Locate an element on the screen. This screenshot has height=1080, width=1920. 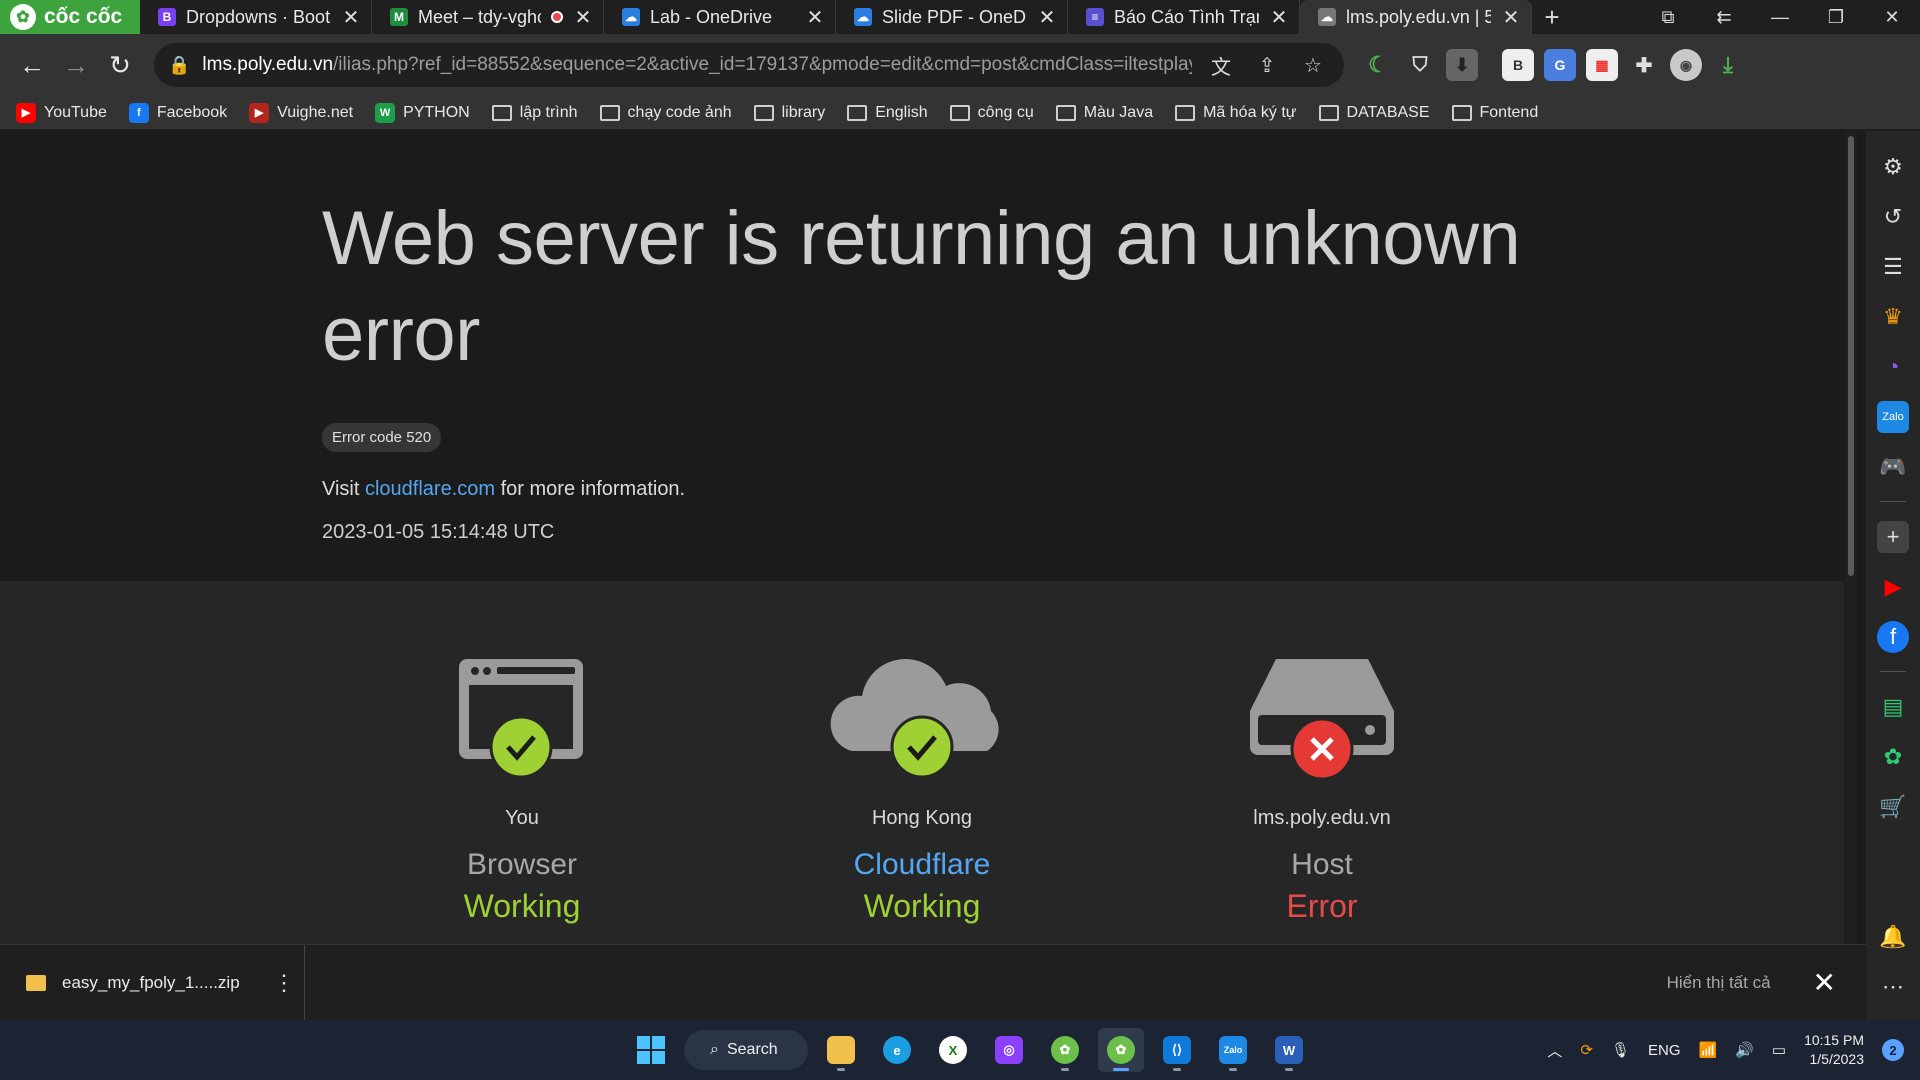
coccoc-extension-icon: ✿ is located at coordinates (1893, 757).